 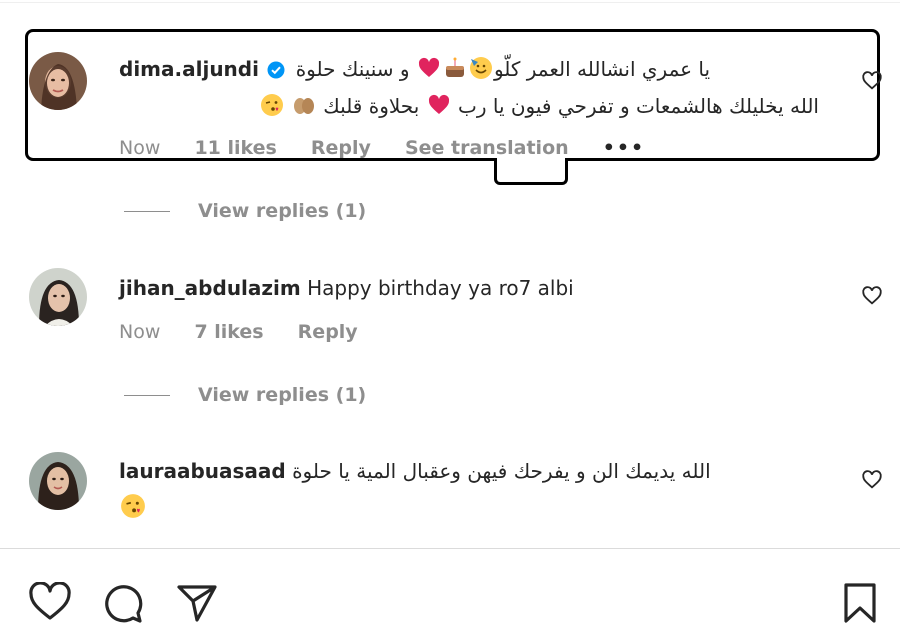 I want to click on comment-meta: Now 11 likes Reply See translation •••, so click(x=396, y=148).